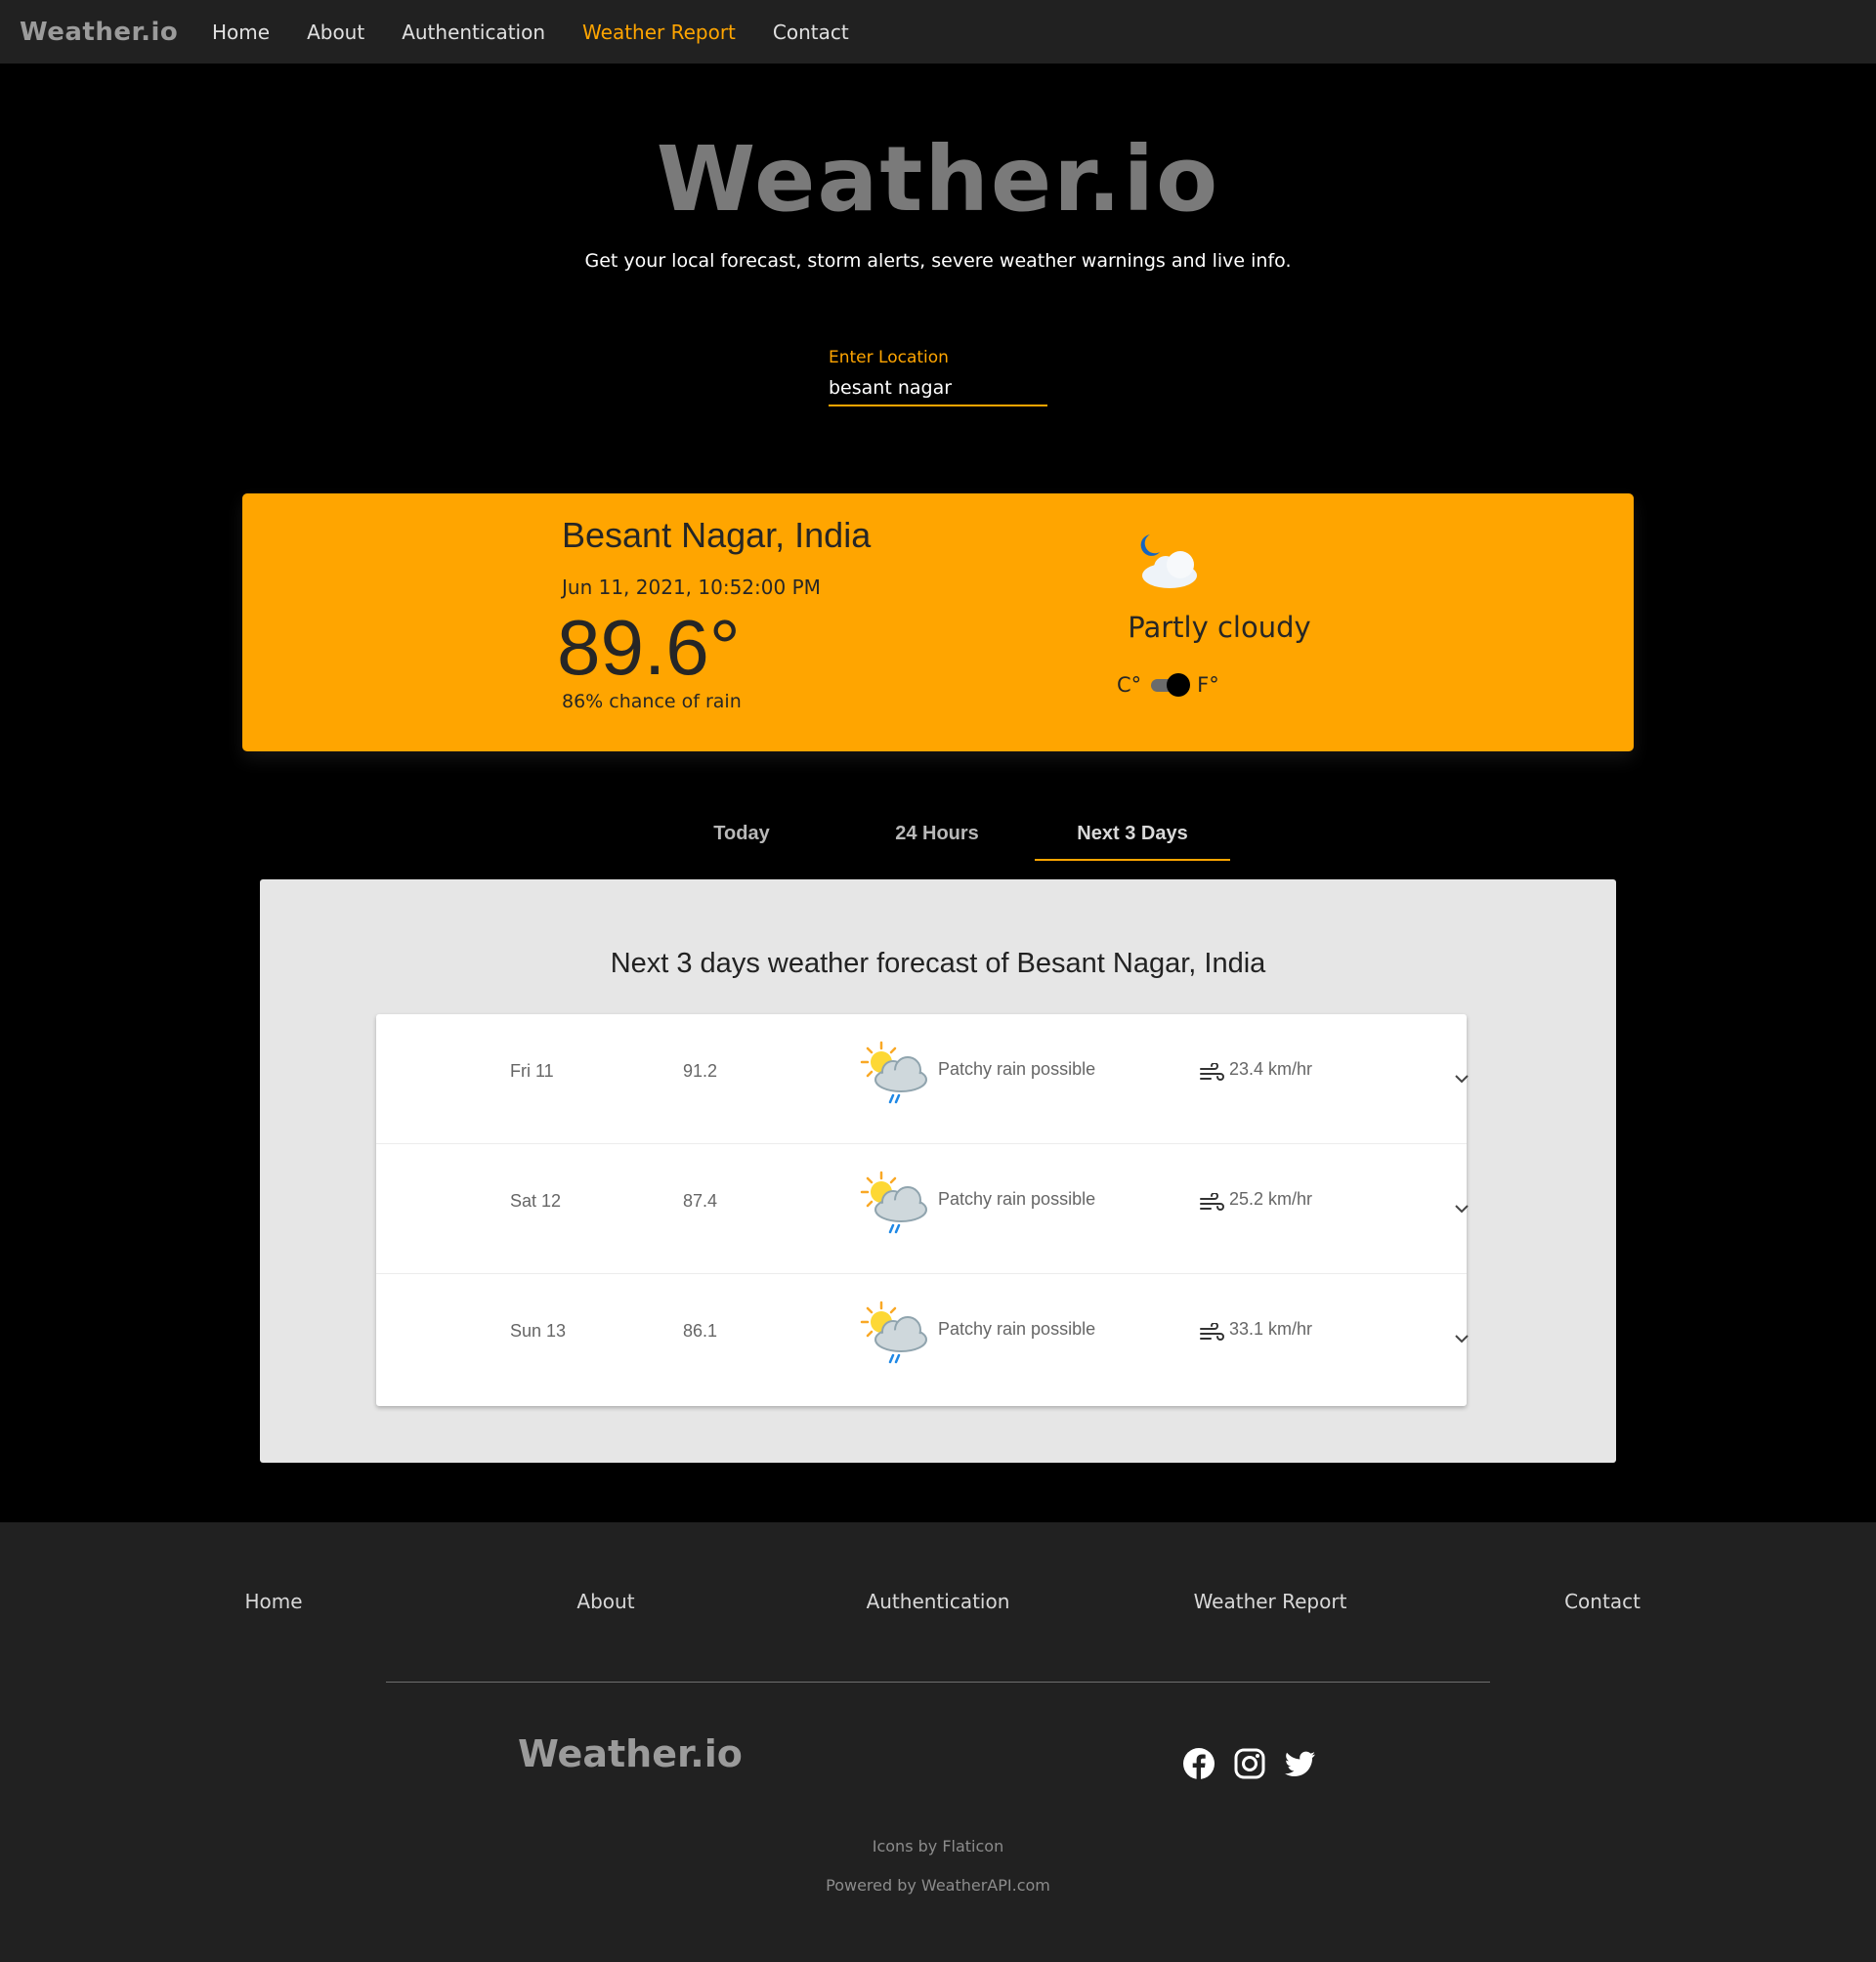  I want to click on hero-title: Weather.io, so click(938, 179).